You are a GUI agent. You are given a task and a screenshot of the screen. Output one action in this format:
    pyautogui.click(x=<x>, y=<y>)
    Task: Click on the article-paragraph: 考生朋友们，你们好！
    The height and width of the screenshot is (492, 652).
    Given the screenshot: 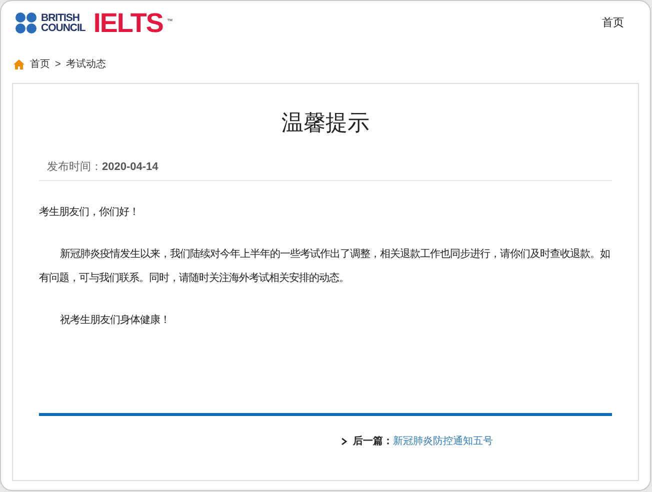 What is the action you would take?
    pyautogui.click(x=89, y=212)
    